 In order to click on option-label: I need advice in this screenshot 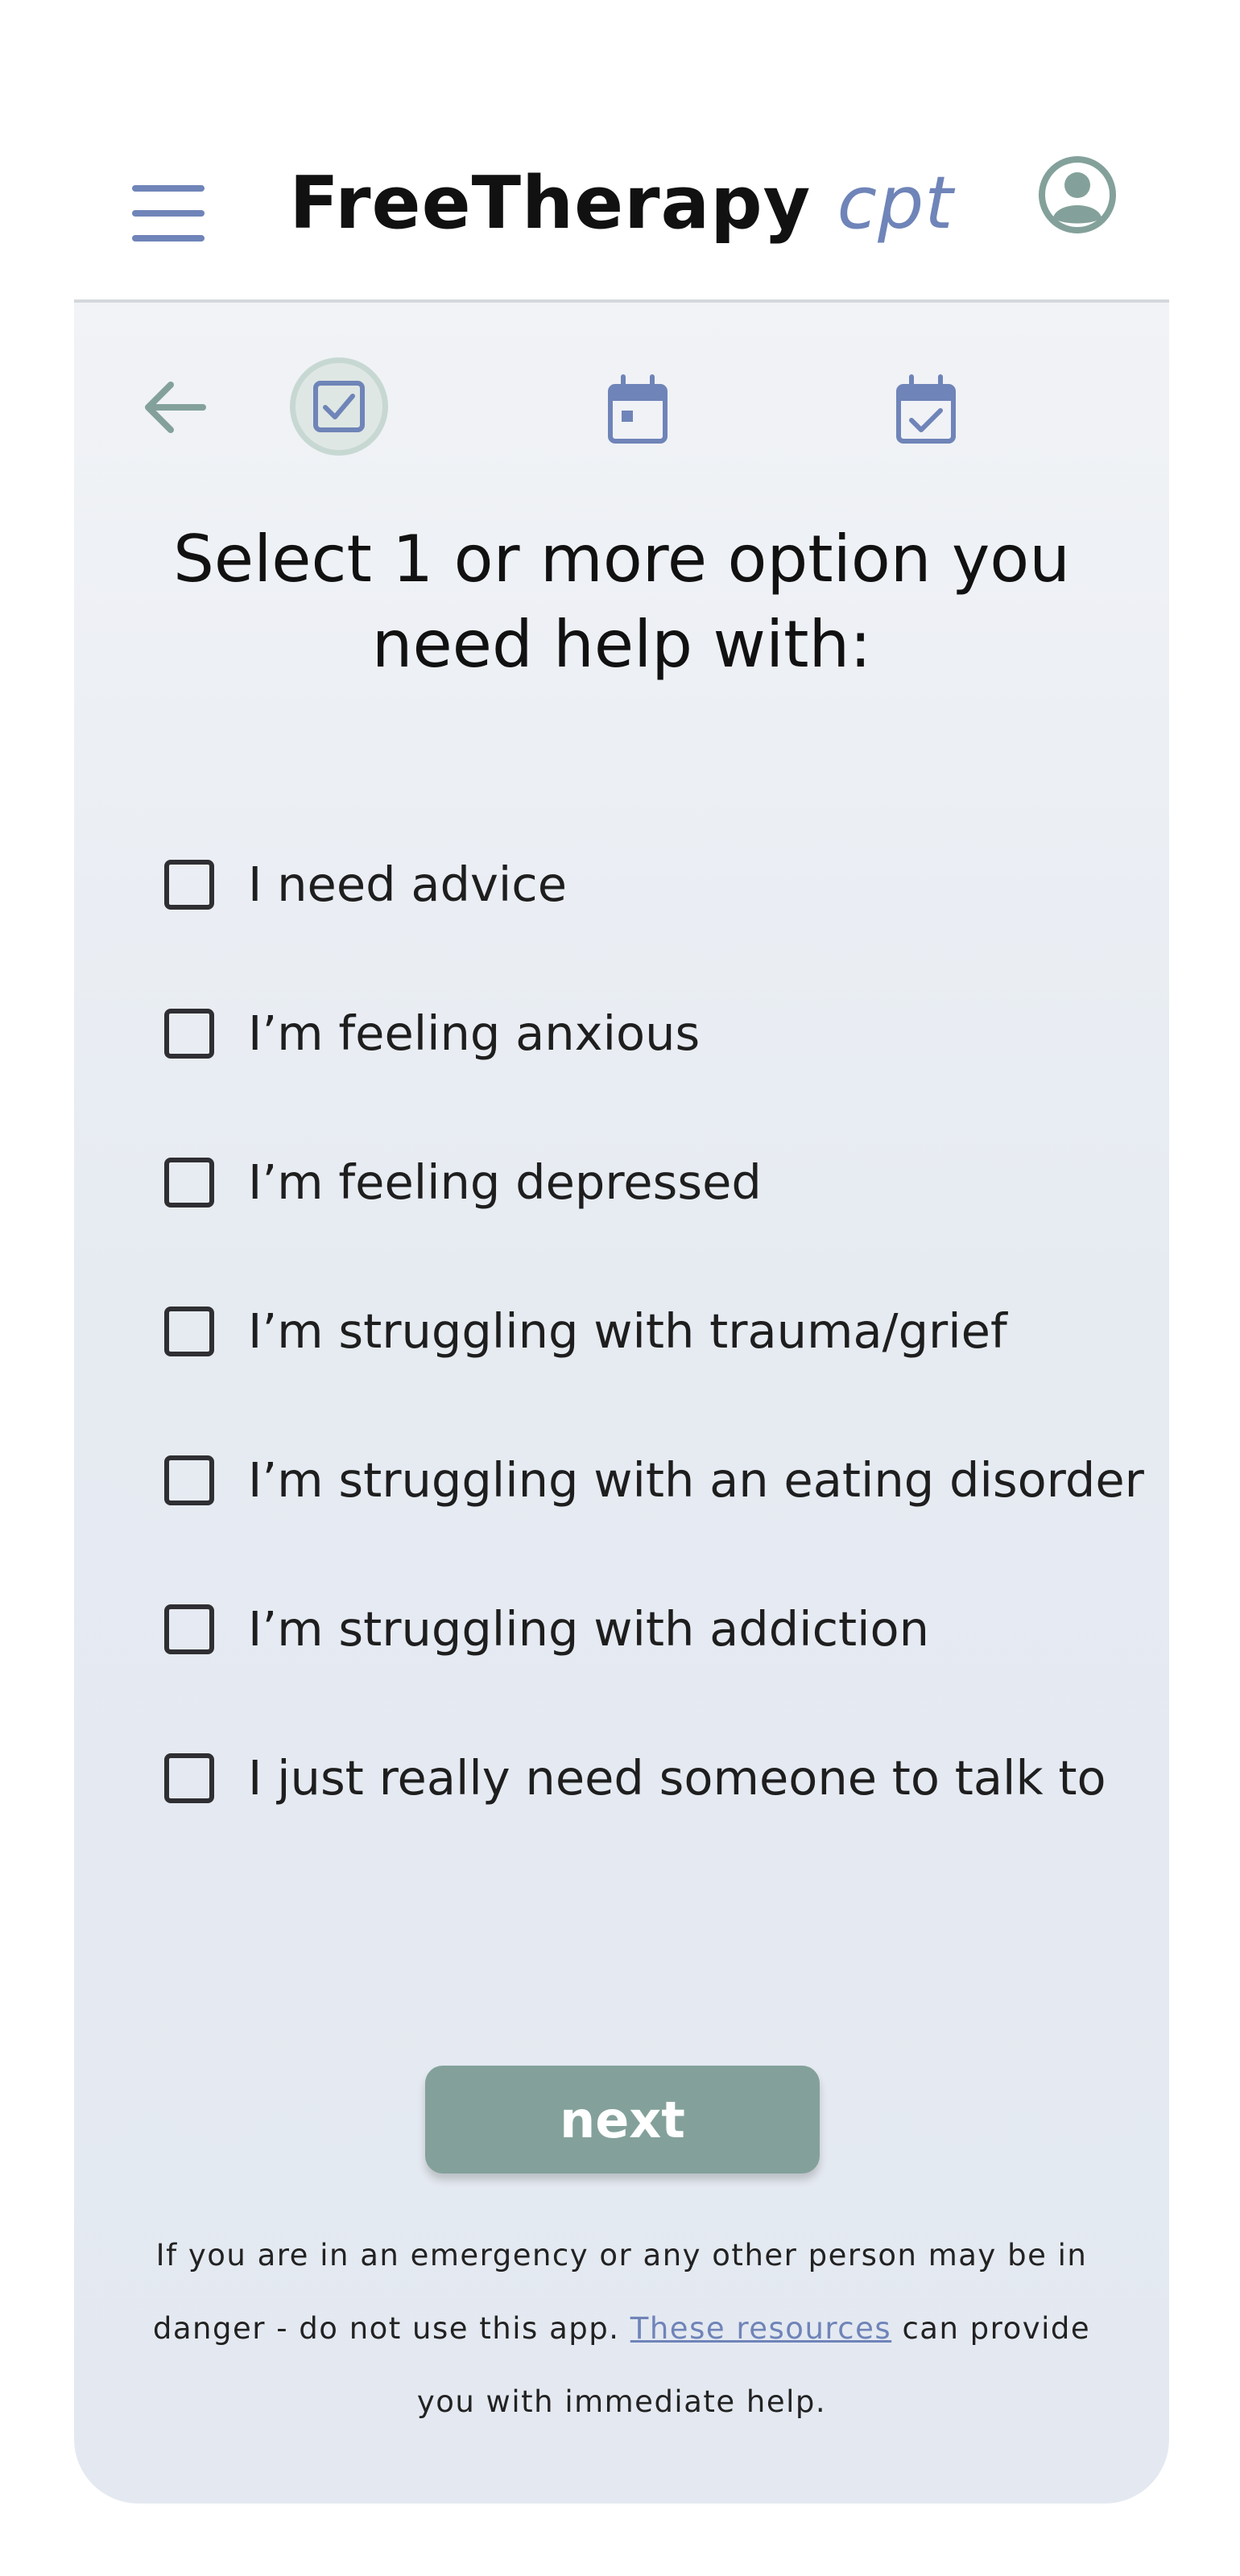, I will do `click(408, 885)`.